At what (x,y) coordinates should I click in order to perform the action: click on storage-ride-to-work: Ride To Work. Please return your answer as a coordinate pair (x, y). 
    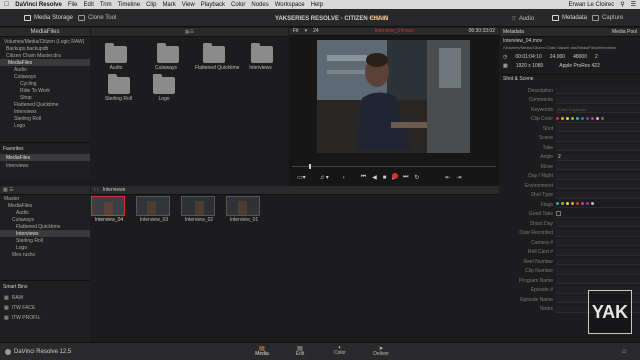
    Looking at the image, I should click on (45, 90).